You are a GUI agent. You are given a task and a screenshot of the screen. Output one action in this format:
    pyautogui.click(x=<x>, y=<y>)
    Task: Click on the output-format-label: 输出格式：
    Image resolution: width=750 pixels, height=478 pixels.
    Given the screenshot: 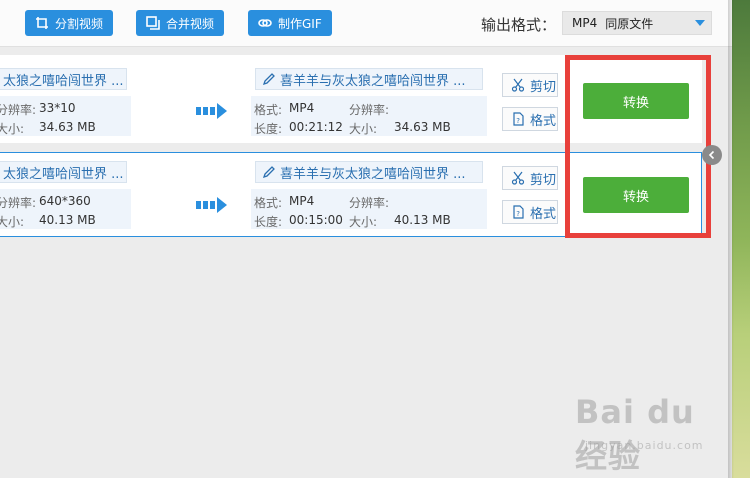 What is the action you would take?
    pyautogui.click(x=519, y=25)
    